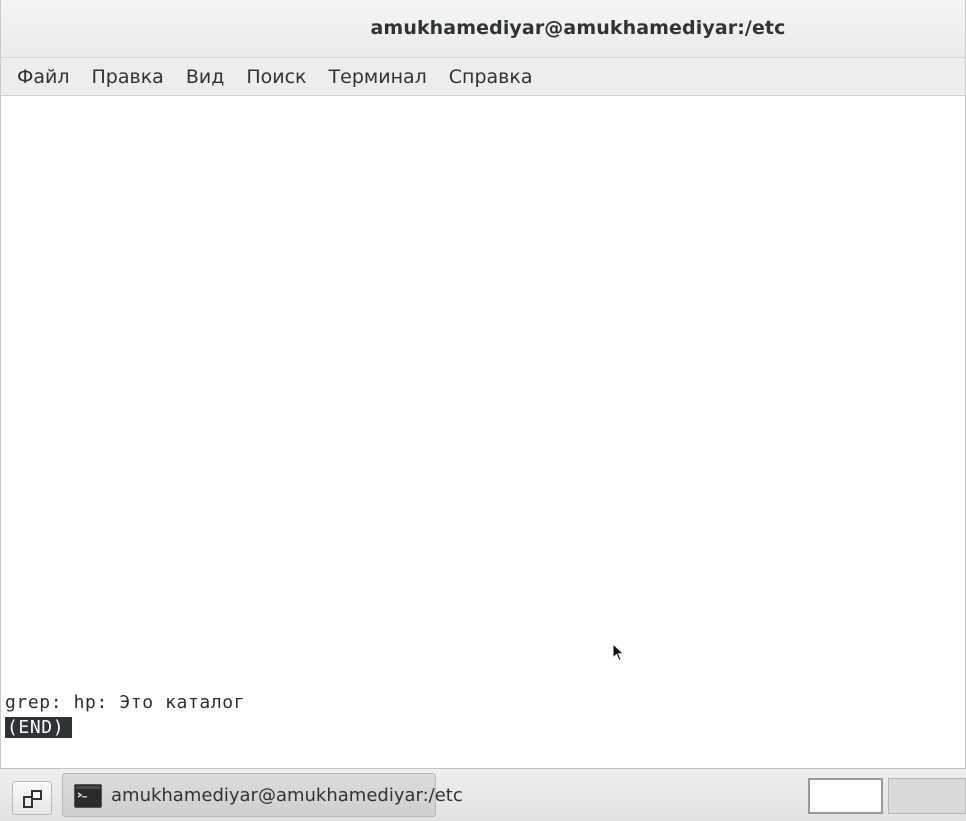 Image resolution: width=966 pixels, height=821 pixels. Describe the element at coordinates (43, 77) in the screenshot. I see `menu-file: Файл` at that location.